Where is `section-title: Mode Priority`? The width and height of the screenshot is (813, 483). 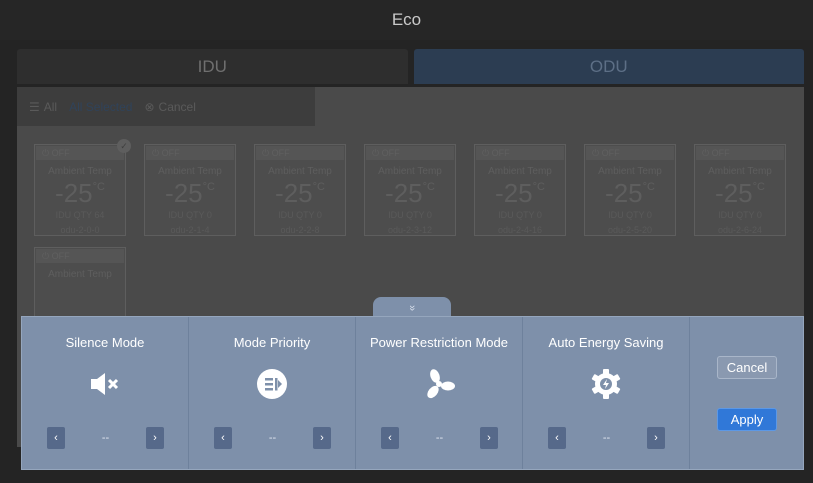
section-title: Mode Priority is located at coordinates (272, 342).